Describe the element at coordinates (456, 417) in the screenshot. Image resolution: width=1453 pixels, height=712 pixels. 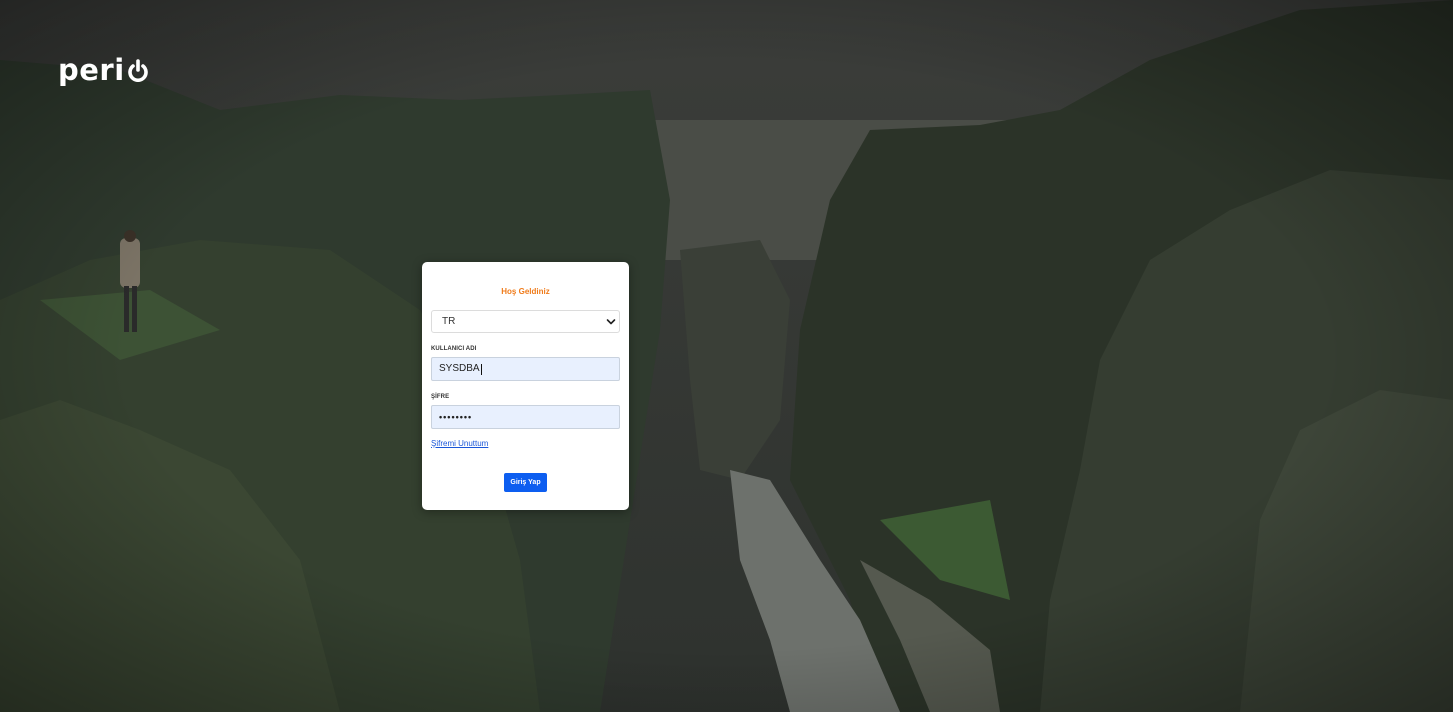
I see `password-masked-value: ••••••••` at that location.